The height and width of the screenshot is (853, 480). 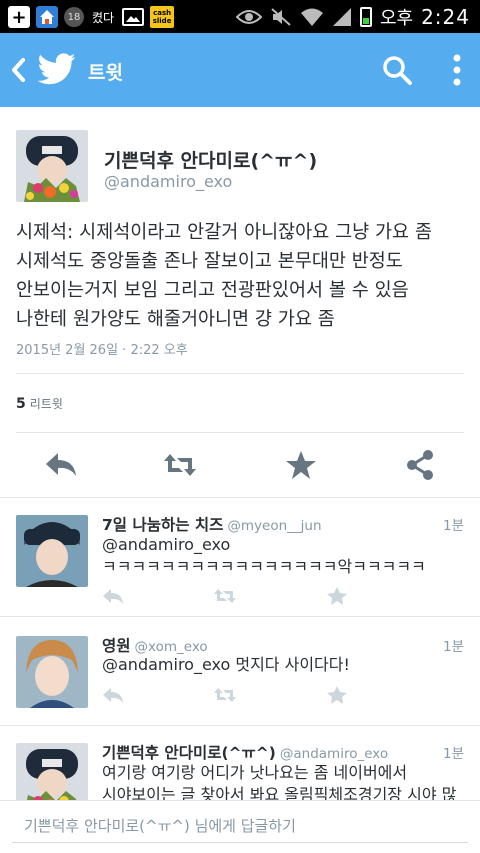 What do you see at coordinates (457, 70) in the screenshot?
I see `overflow-menu-icon` at bounding box center [457, 70].